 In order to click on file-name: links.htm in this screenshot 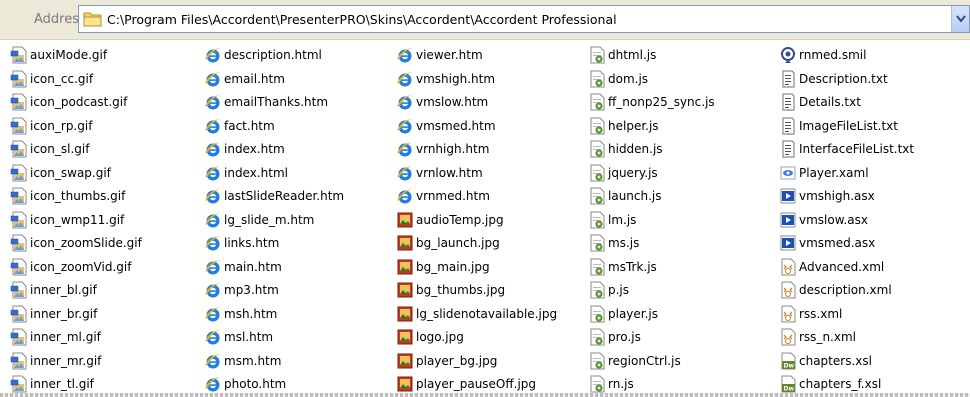, I will do `click(252, 243)`.